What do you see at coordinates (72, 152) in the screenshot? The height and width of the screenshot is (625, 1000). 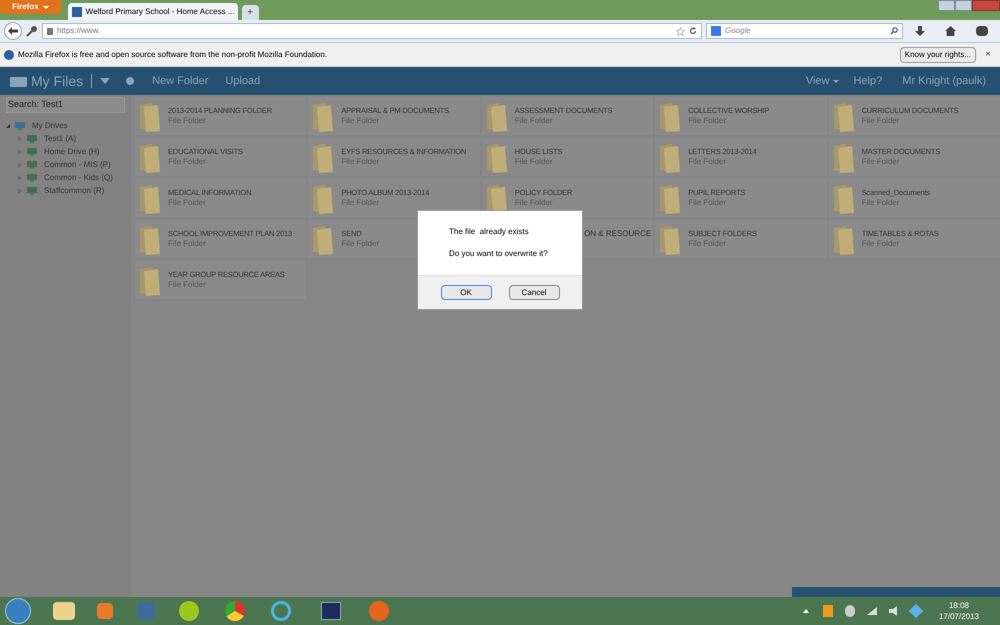 I see `tree-item: Home Drive (H)` at bounding box center [72, 152].